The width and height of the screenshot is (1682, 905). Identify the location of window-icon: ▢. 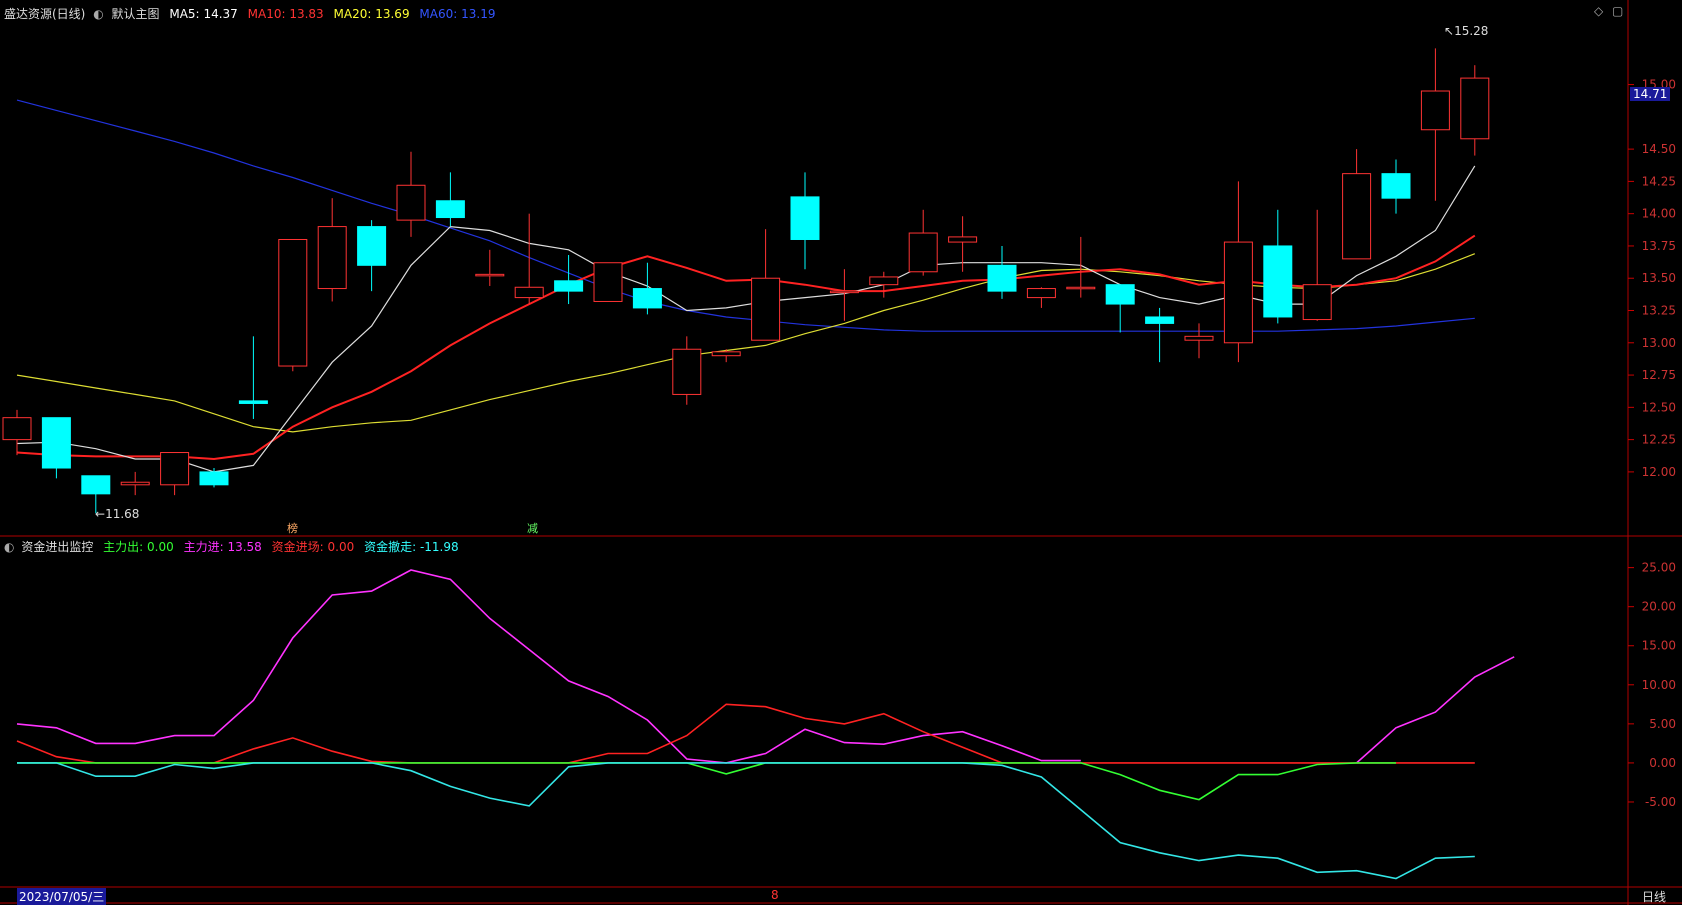
(1617, 11).